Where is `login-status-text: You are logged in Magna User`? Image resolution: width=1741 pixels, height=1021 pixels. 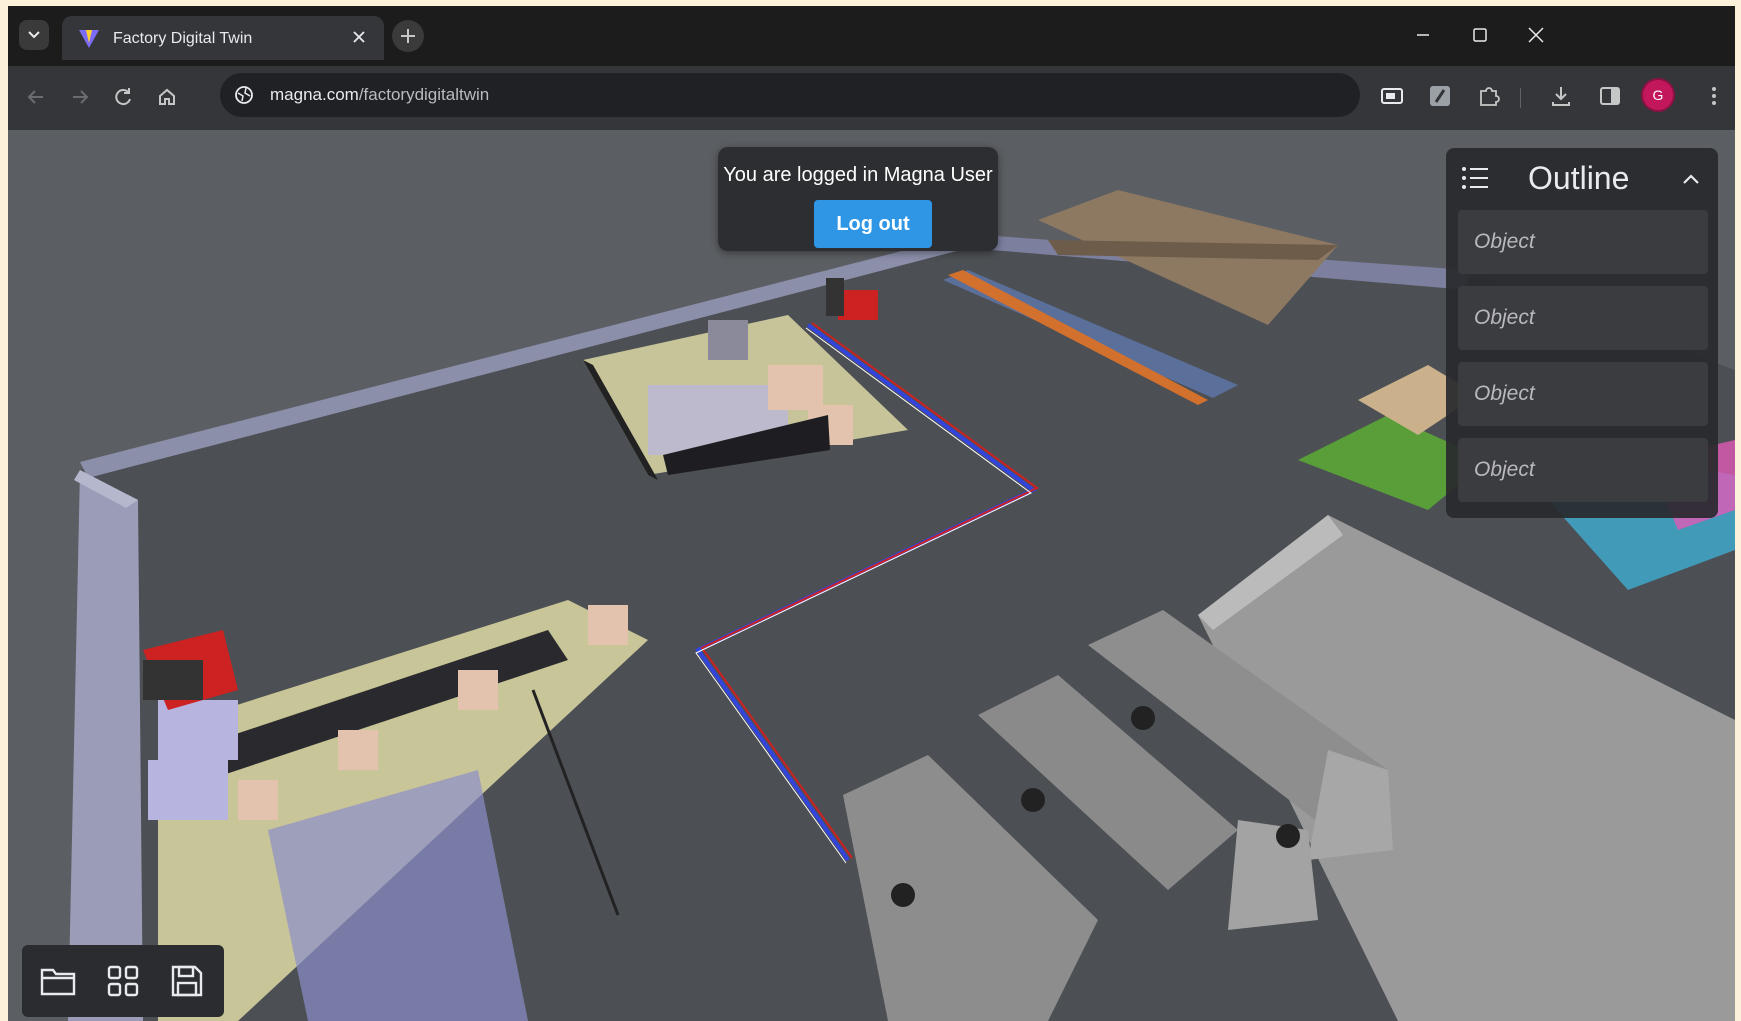 login-status-text: You are logged in Magna User is located at coordinates (858, 175).